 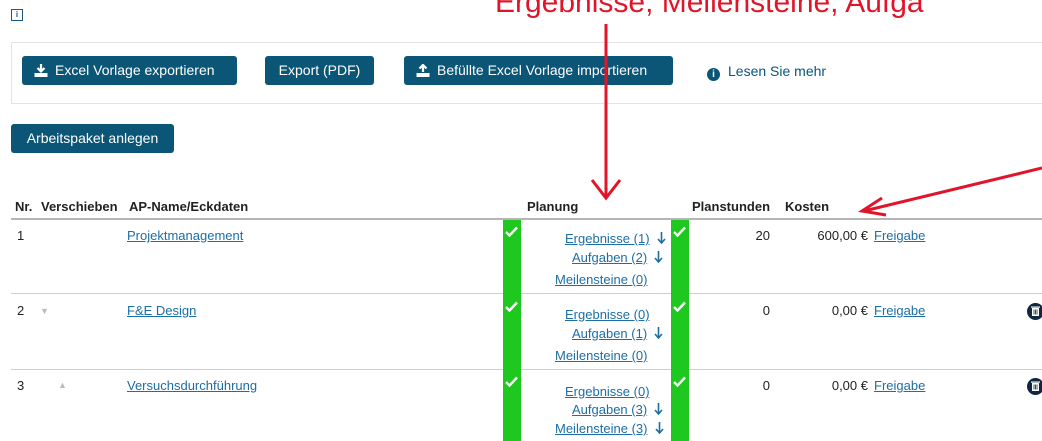 I want to click on read-more-link: i Lesen Sie mehr, so click(x=766, y=72).